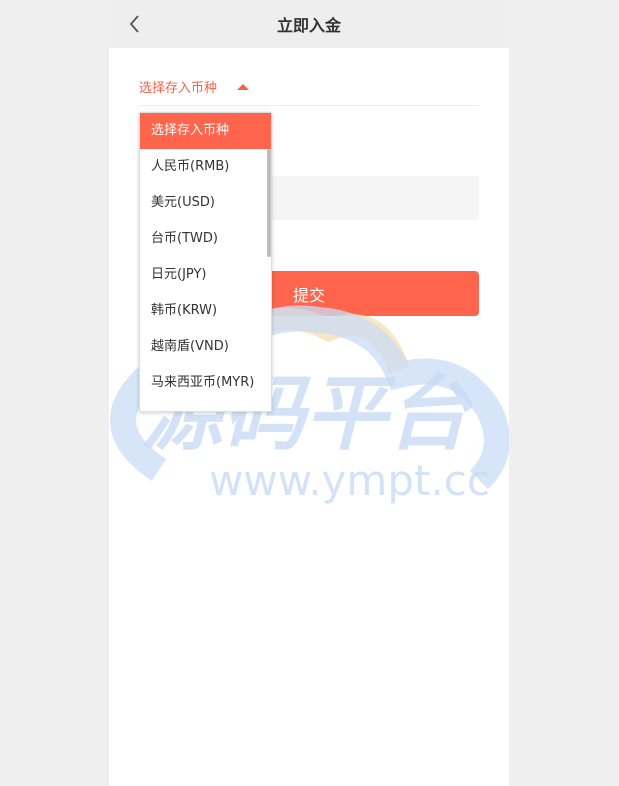 The image size is (619, 786). What do you see at coordinates (349, 480) in the screenshot?
I see `watermark-url: www.ympt.cc` at bounding box center [349, 480].